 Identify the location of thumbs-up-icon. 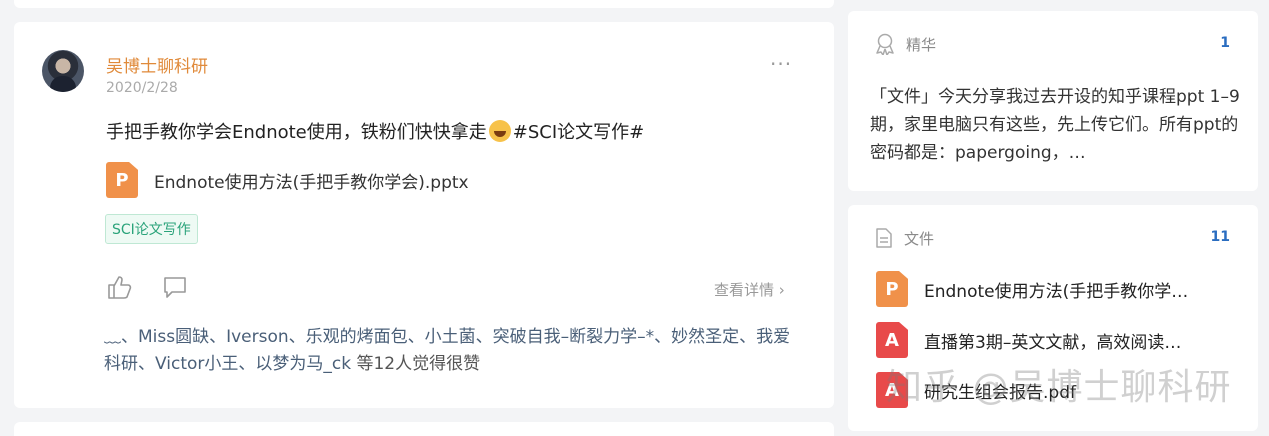
(120, 287).